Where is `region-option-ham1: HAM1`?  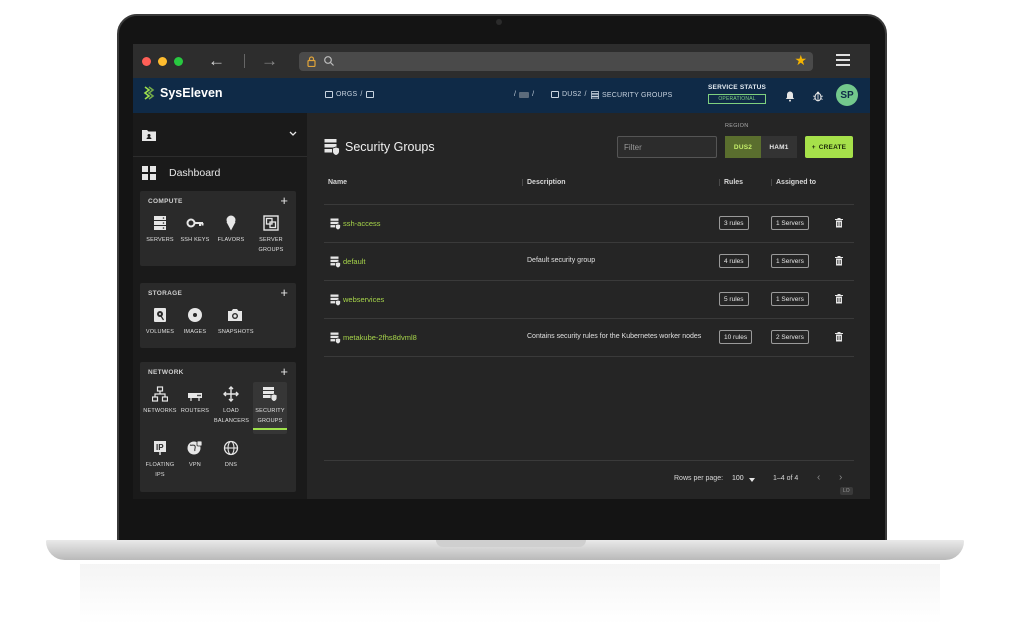 region-option-ham1: HAM1 is located at coordinates (779, 147).